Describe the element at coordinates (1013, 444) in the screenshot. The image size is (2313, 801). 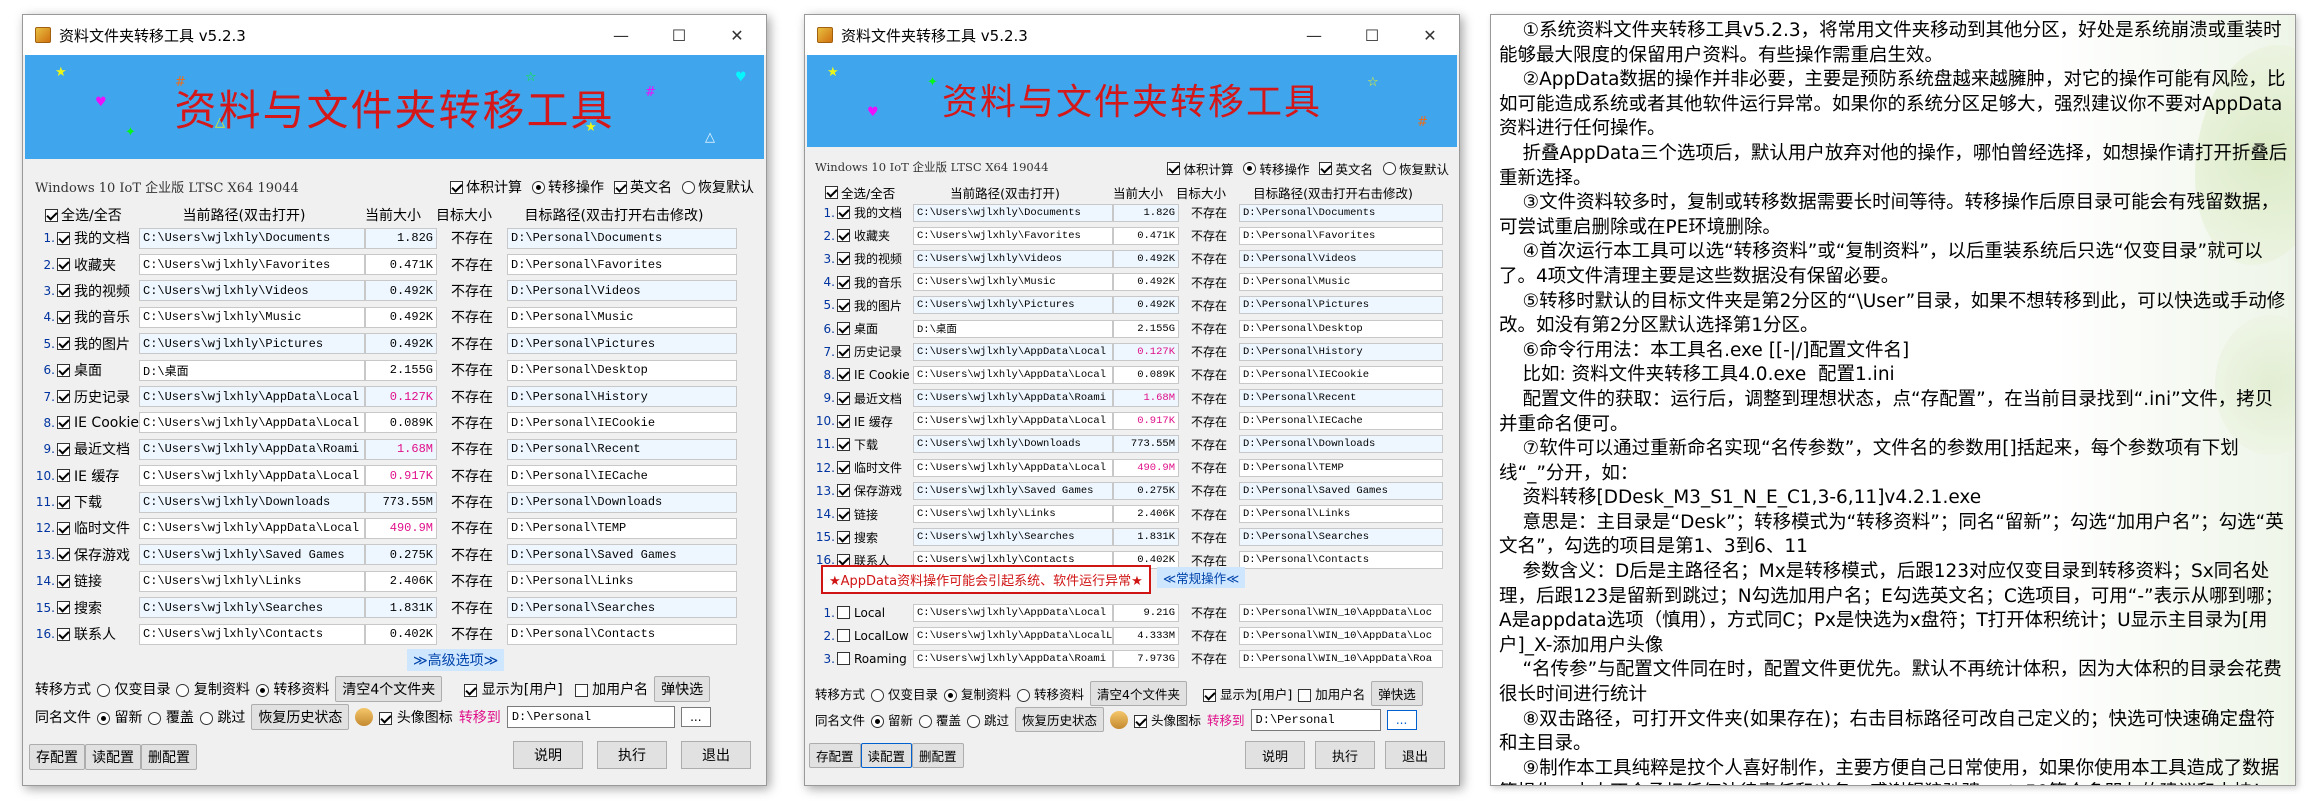
I see `source-path: C:\Users\wjlxhly\Downloads` at that location.